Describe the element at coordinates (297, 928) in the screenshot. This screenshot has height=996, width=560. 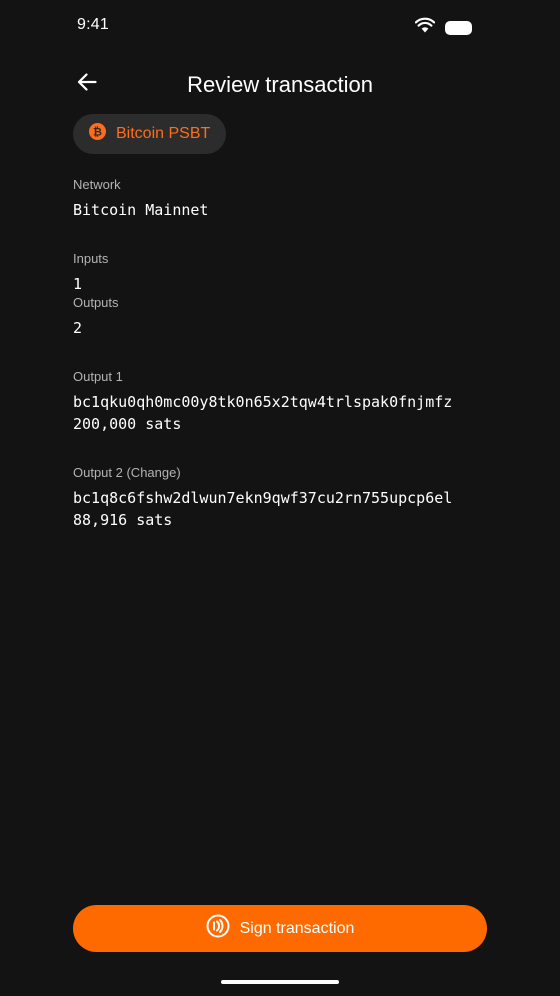
I see `sign-transaction-label: Sign transaction` at that location.